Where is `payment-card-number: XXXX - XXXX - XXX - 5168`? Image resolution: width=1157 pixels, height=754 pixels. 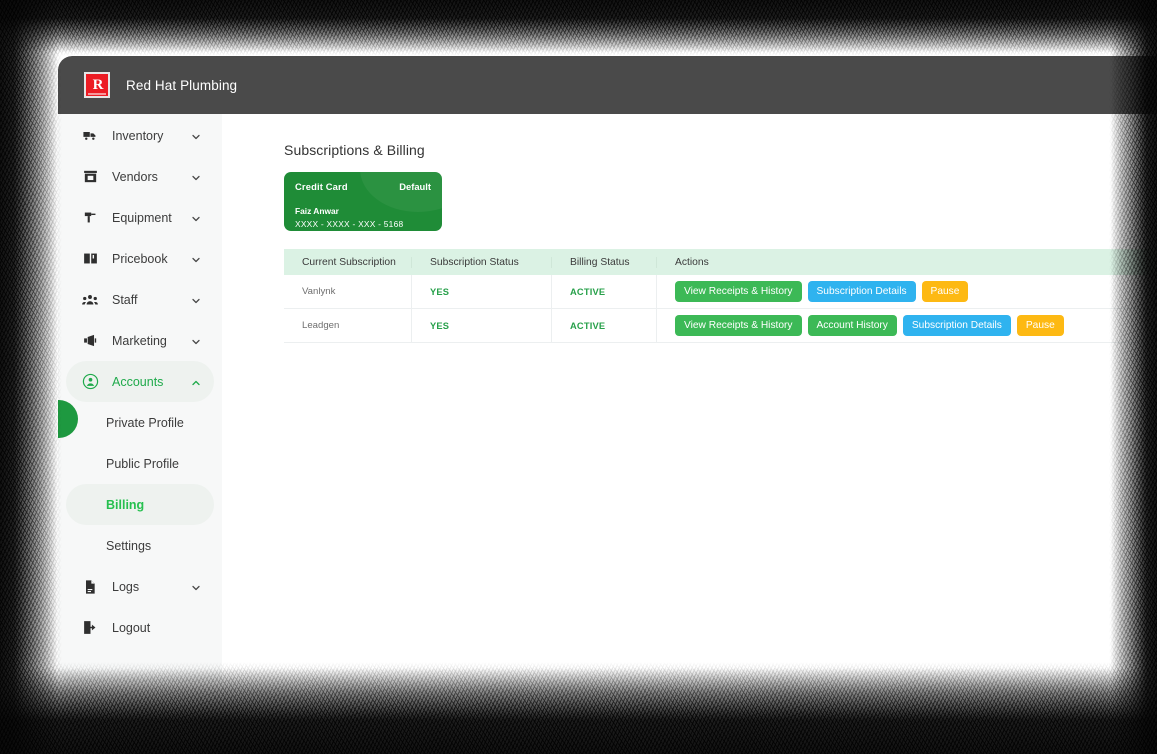 payment-card-number: XXXX - XXXX - XXX - 5168 is located at coordinates (349, 224).